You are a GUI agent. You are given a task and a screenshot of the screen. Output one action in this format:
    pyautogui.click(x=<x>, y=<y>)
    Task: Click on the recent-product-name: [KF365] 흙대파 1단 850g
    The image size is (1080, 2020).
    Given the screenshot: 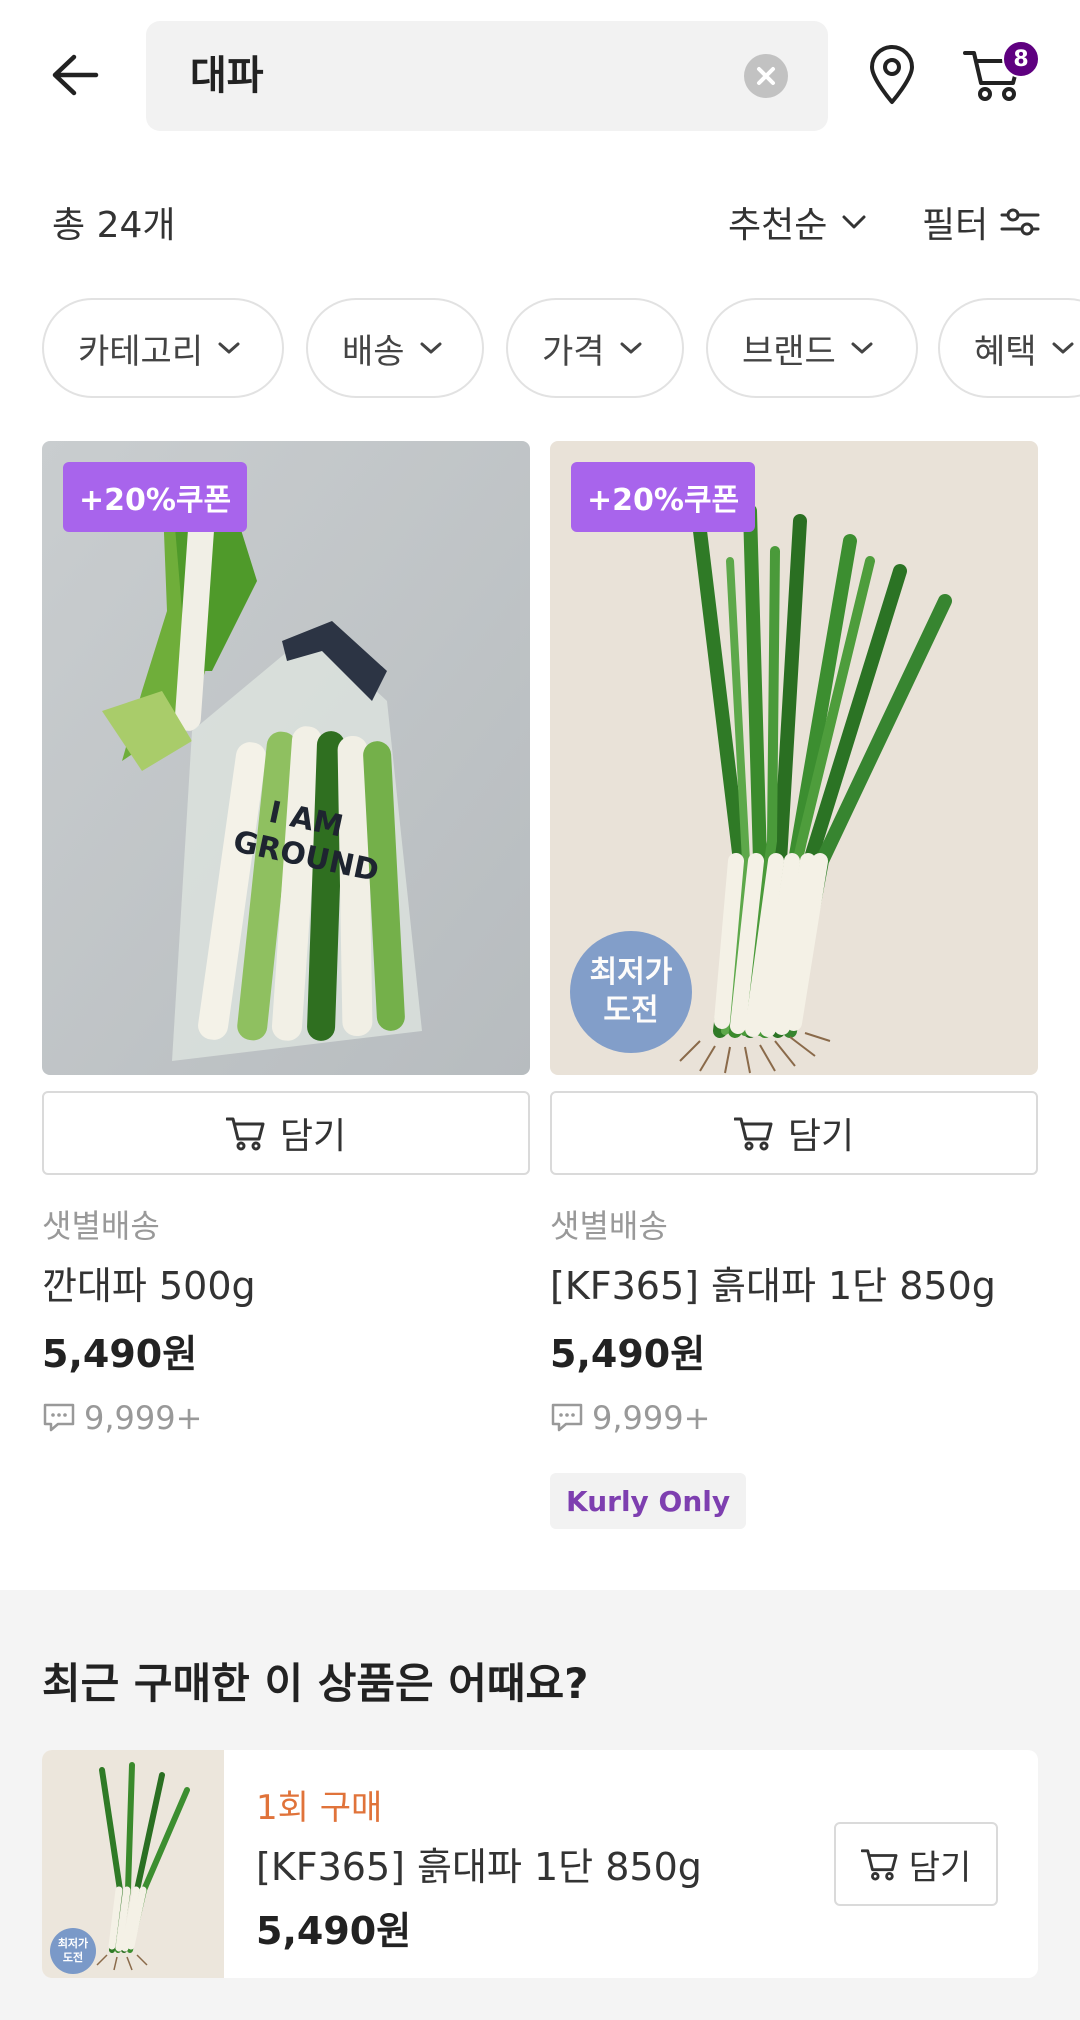 What is the action you would take?
    pyautogui.click(x=479, y=1863)
    